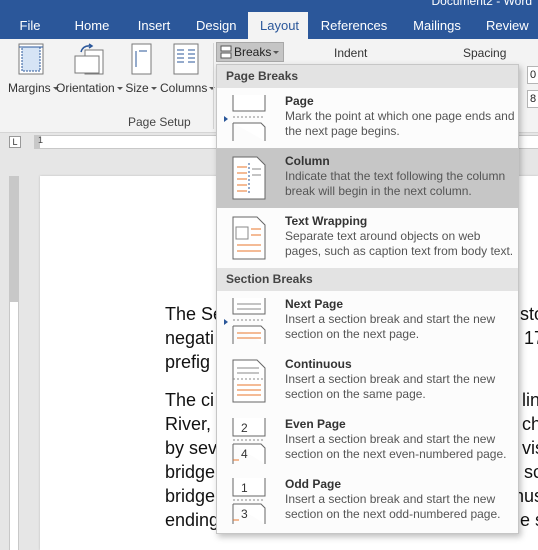 This screenshot has width=538, height=550. I want to click on orientation-button: Orientation, so click(89, 69).